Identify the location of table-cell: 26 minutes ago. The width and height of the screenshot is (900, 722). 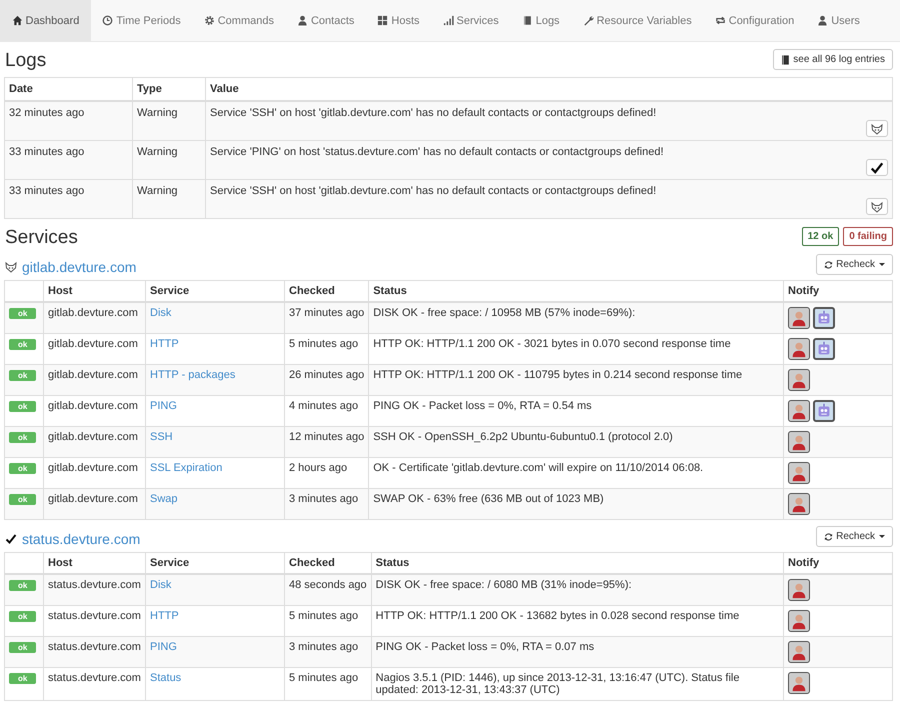
(326, 380).